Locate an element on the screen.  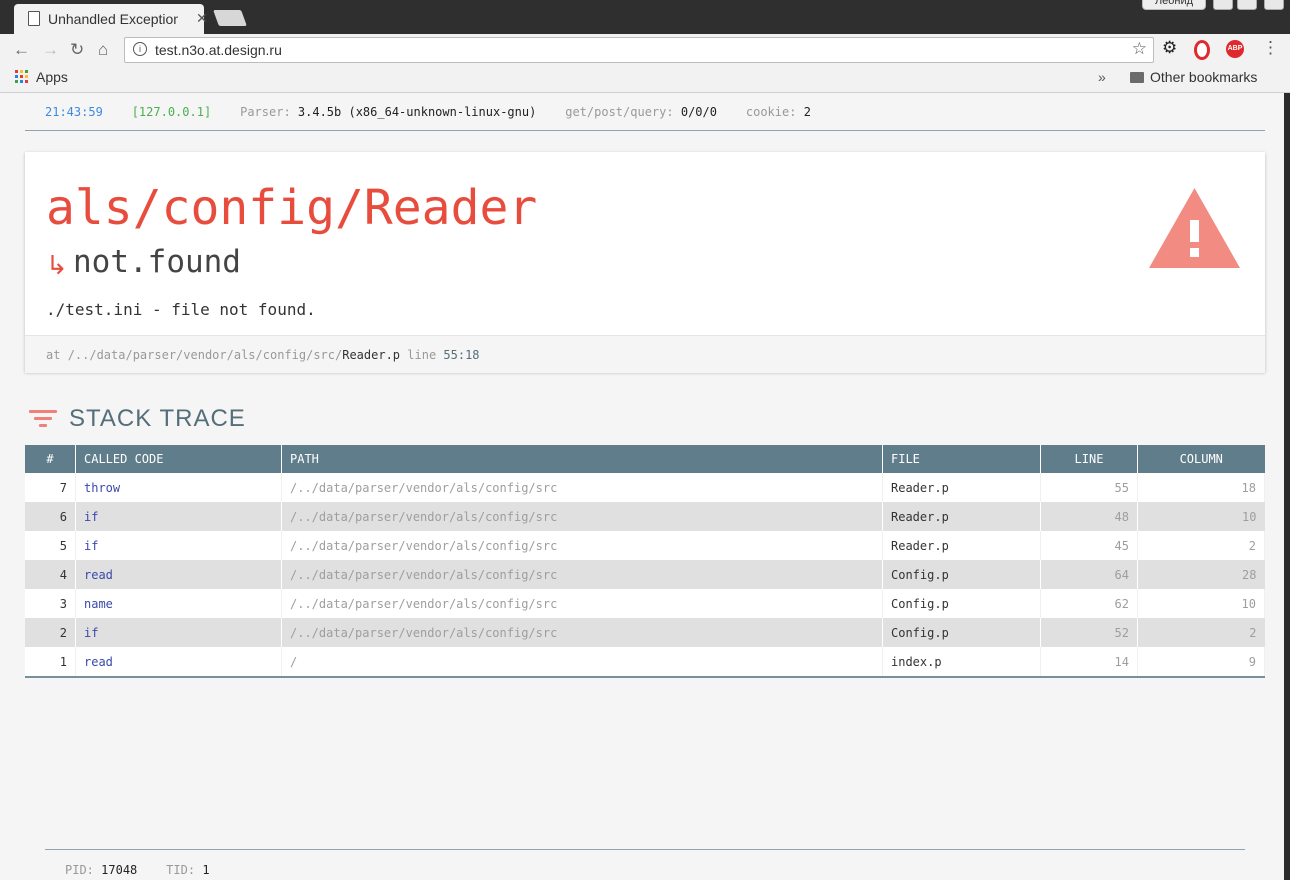
cell-line: 45 is located at coordinates (1089, 545).